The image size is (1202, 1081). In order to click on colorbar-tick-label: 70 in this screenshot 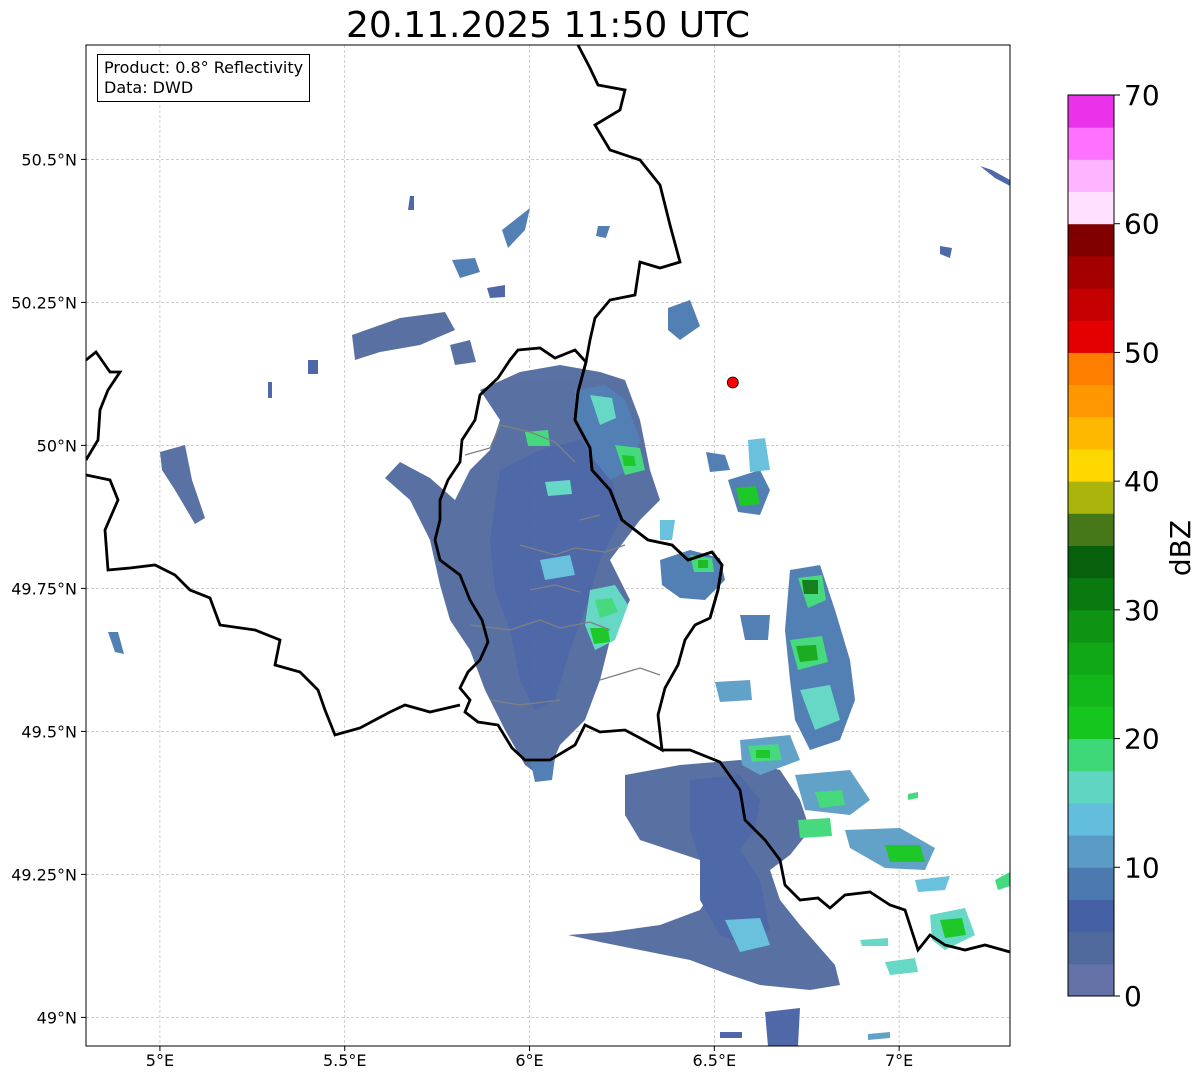, I will do `click(1142, 95)`.